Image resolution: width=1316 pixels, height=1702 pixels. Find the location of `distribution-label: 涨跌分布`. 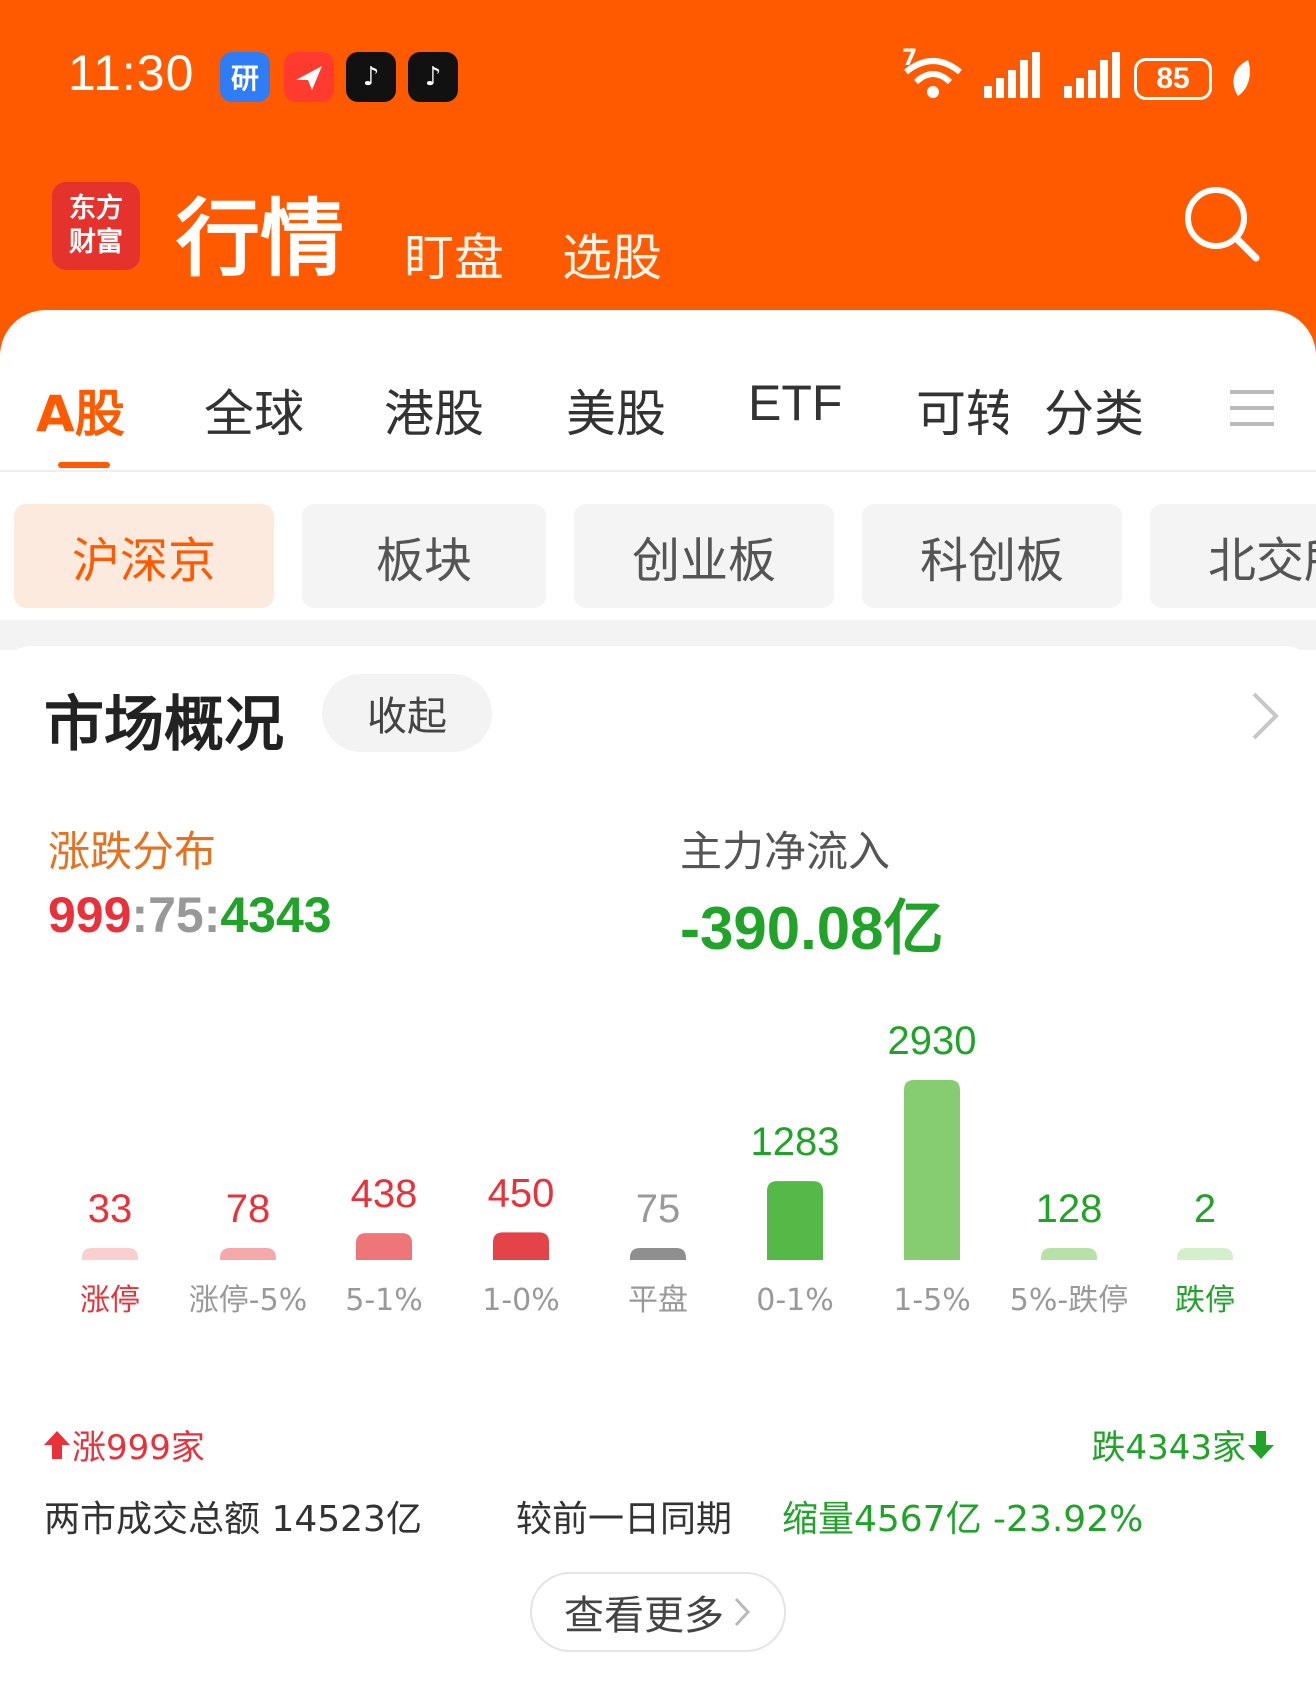

distribution-label: 涨跌分布 is located at coordinates (132, 851).